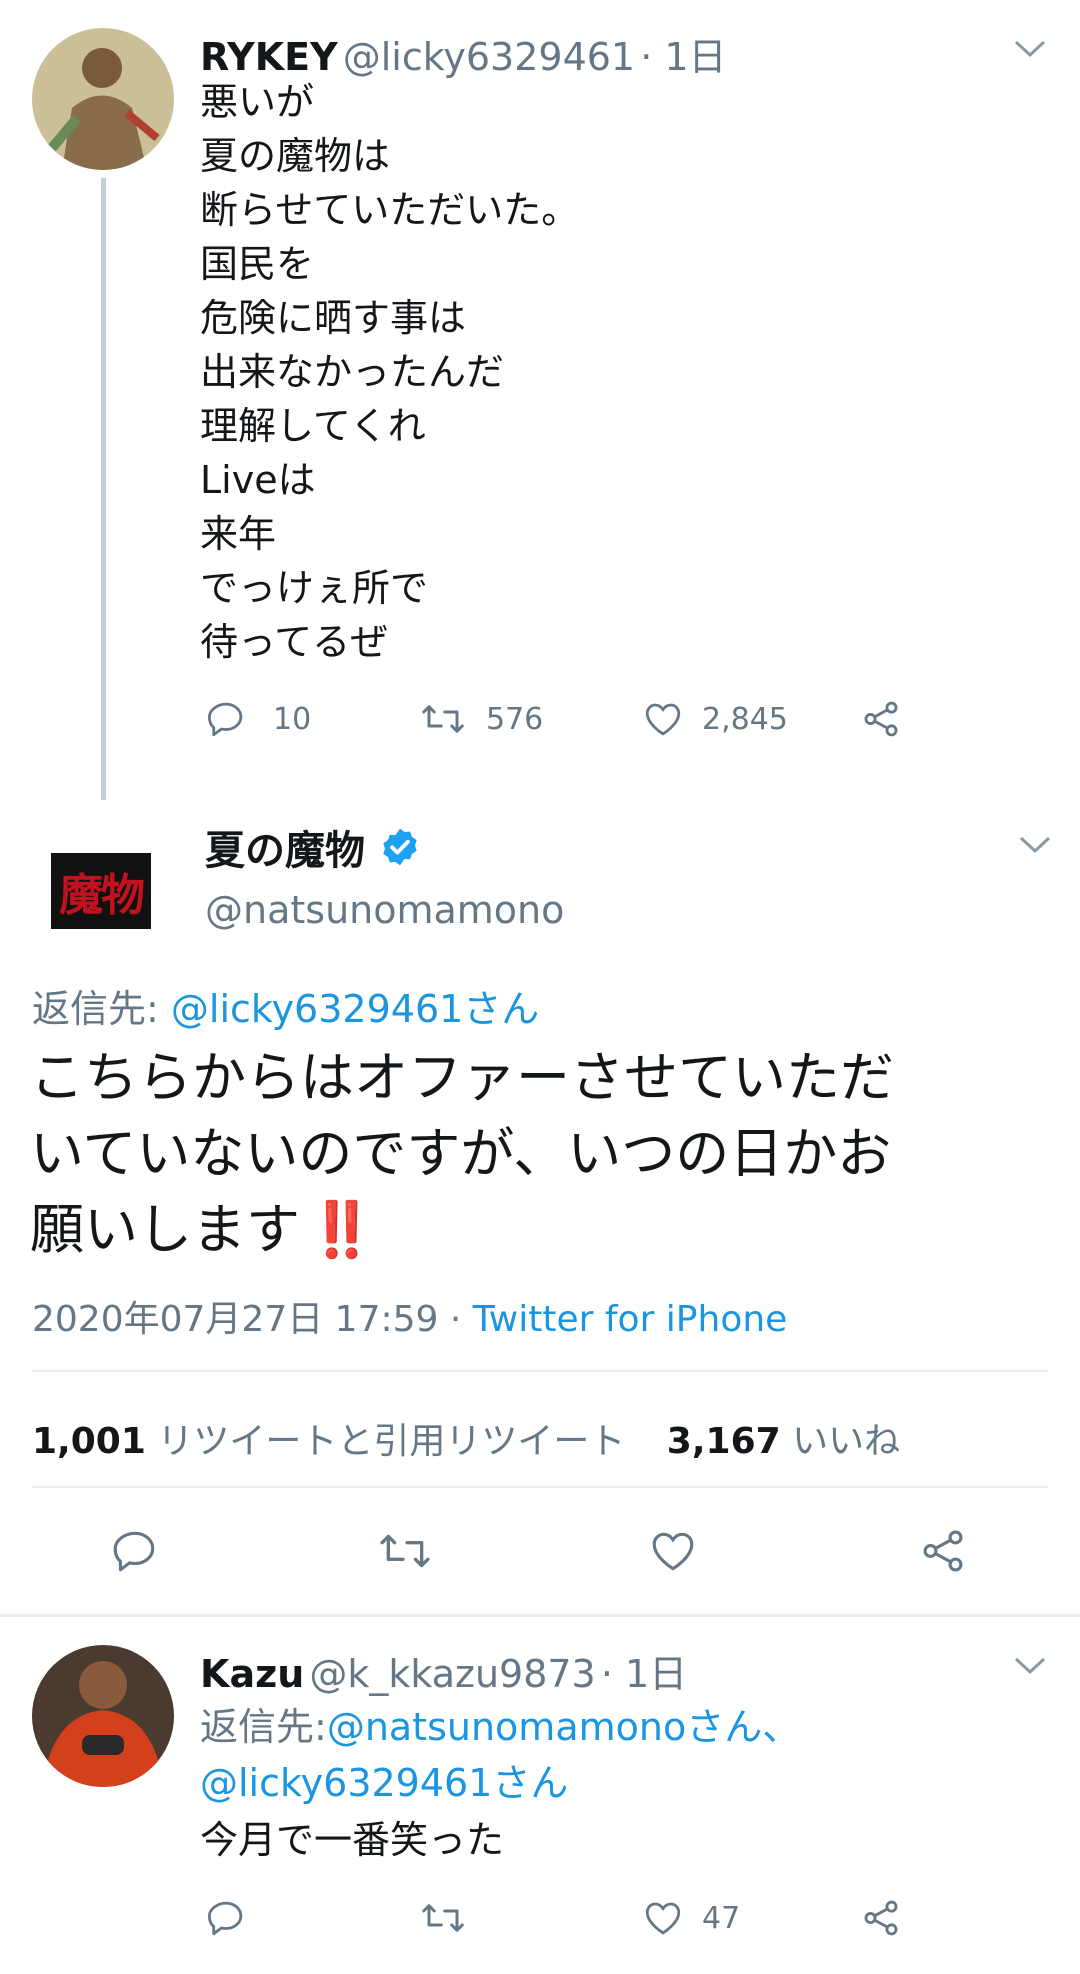 The image size is (1080, 1974). What do you see at coordinates (238, 534) in the screenshot?
I see `tweet-line: 来年` at bounding box center [238, 534].